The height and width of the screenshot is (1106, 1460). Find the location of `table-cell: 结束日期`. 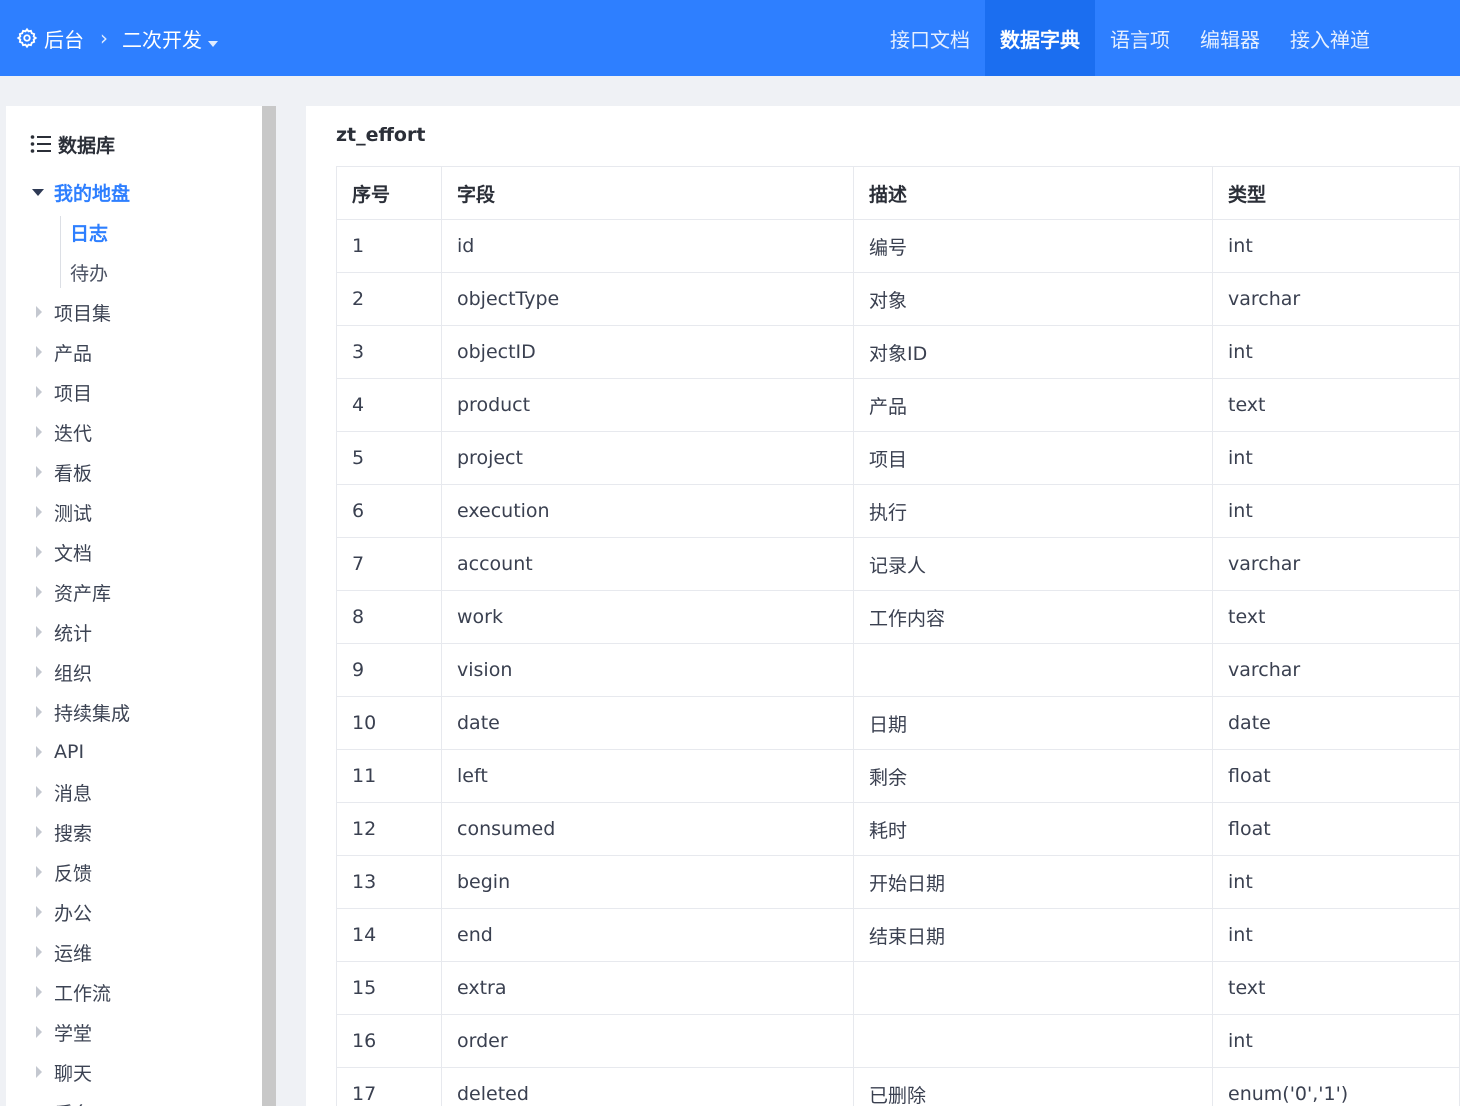

table-cell: 结束日期 is located at coordinates (1033, 935).